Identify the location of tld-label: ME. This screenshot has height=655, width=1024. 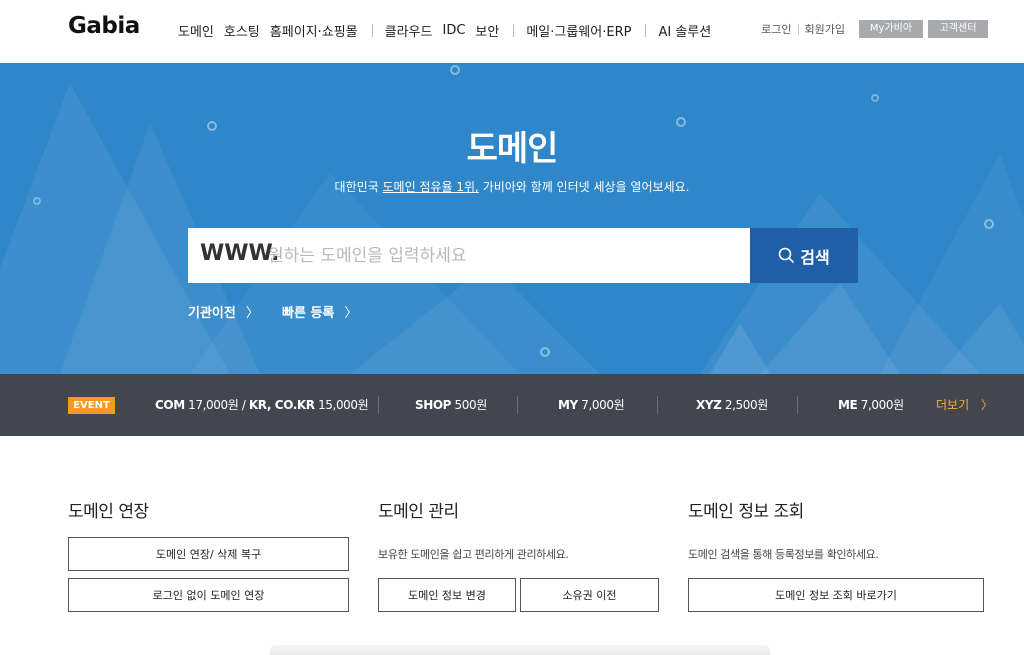
(848, 405).